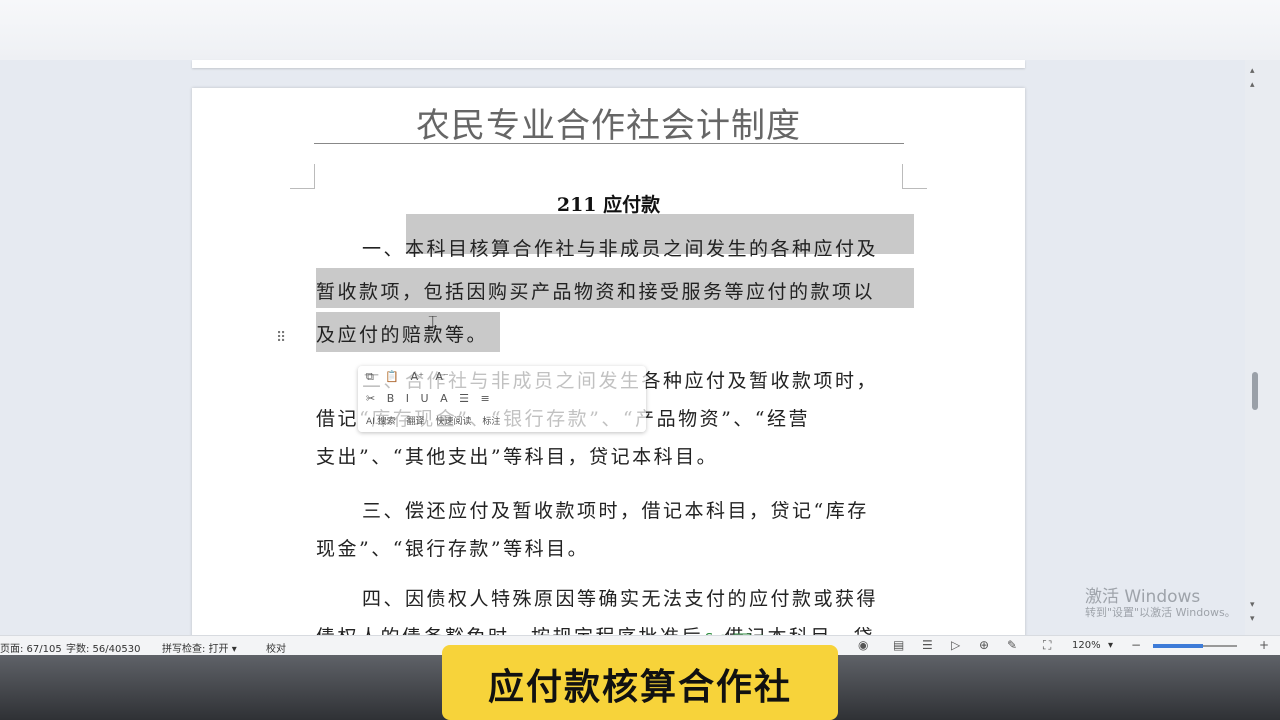  I want to click on status-proofread: 校对, so click(276, 647).